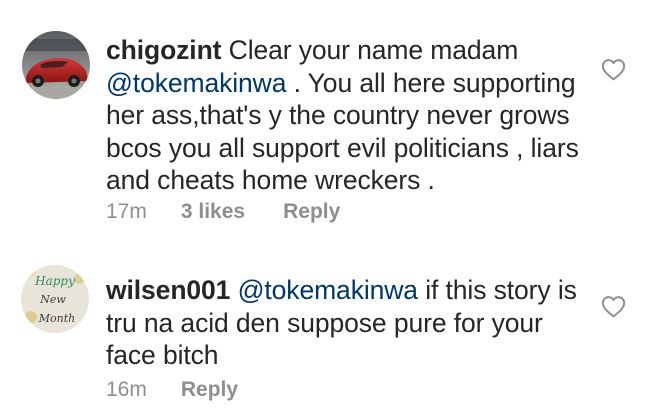  What do you see at coordinates (370, 50) in the screenshot?
I see `comment-text-before: Clear your name madam` at bounding box center [370, 50].